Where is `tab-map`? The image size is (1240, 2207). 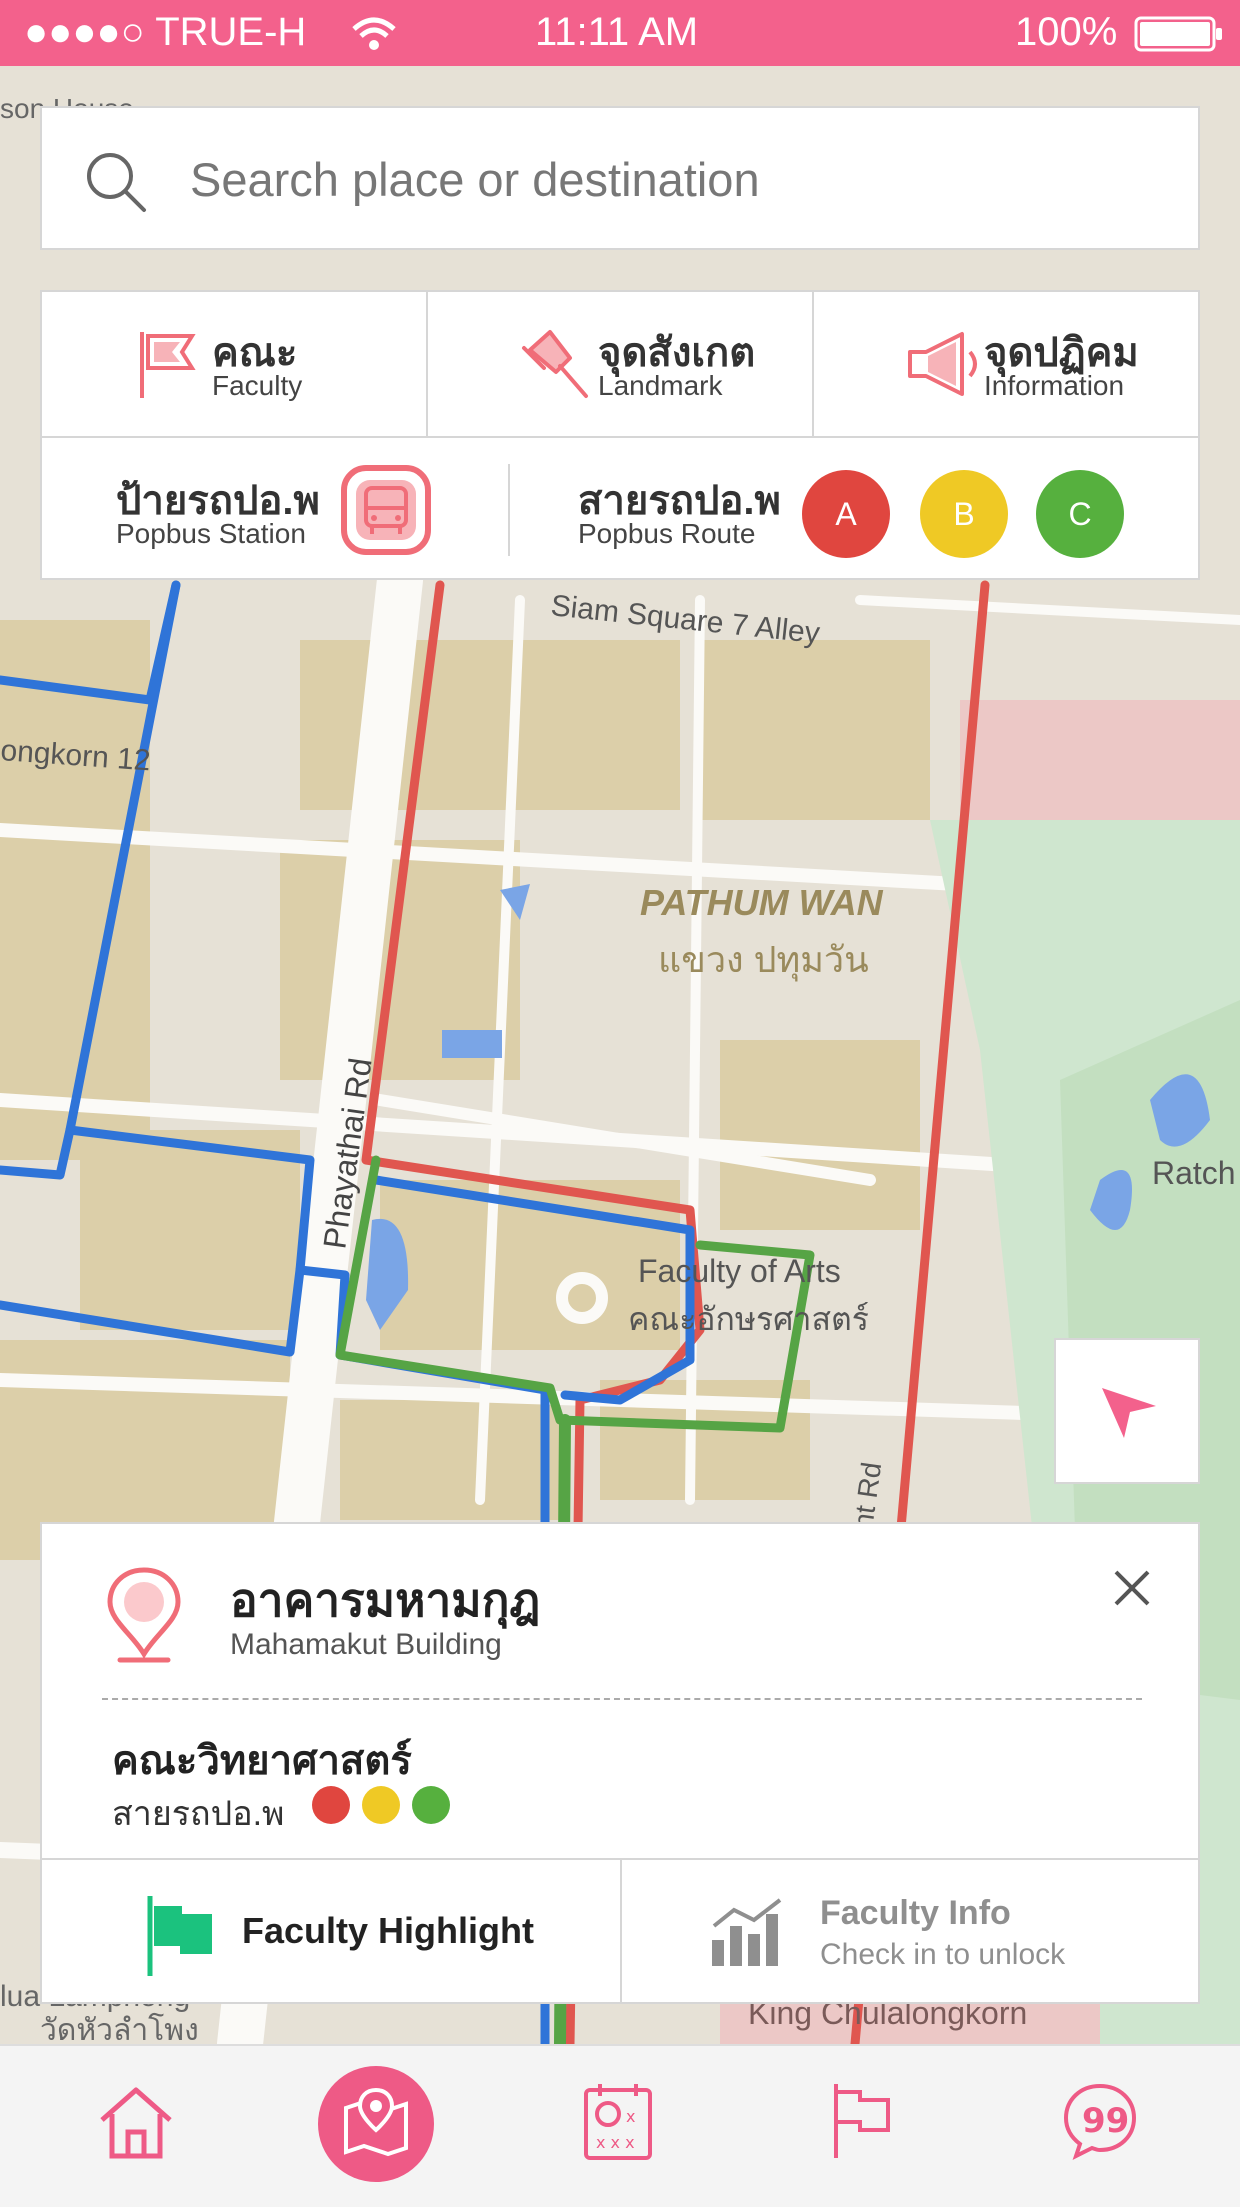
tab-map is located at coordinates (376, 2126).